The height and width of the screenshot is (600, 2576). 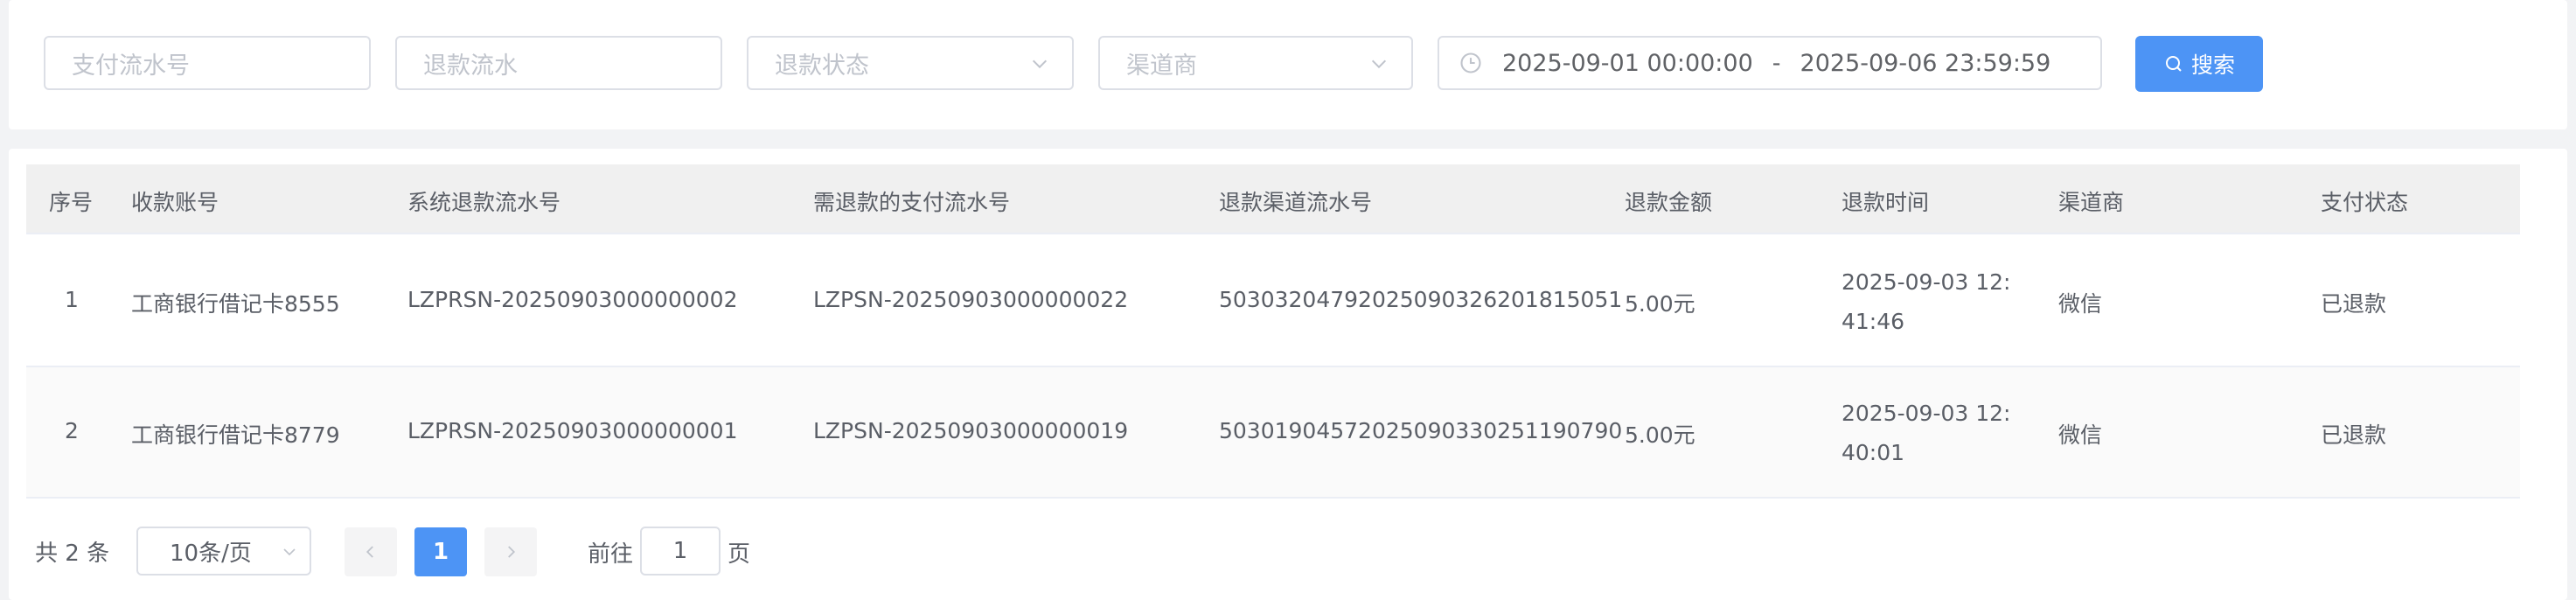 I want to click on cell-index: 2, so click(x=72, y=430).